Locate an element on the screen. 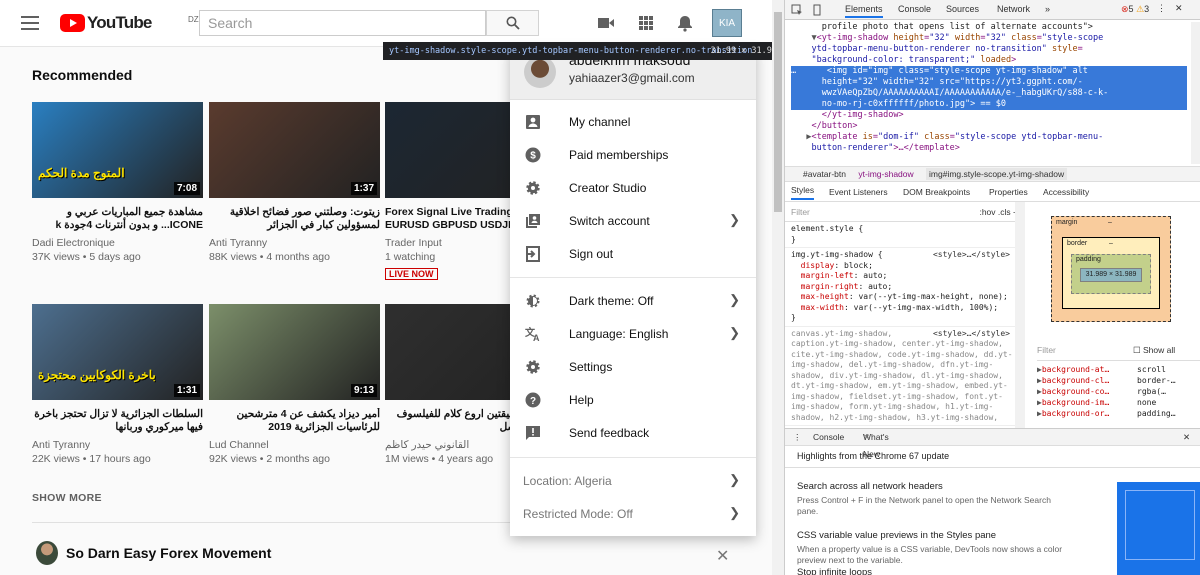  menu-item-send-feedback: Send feedback is located at coordinates (633, 432).